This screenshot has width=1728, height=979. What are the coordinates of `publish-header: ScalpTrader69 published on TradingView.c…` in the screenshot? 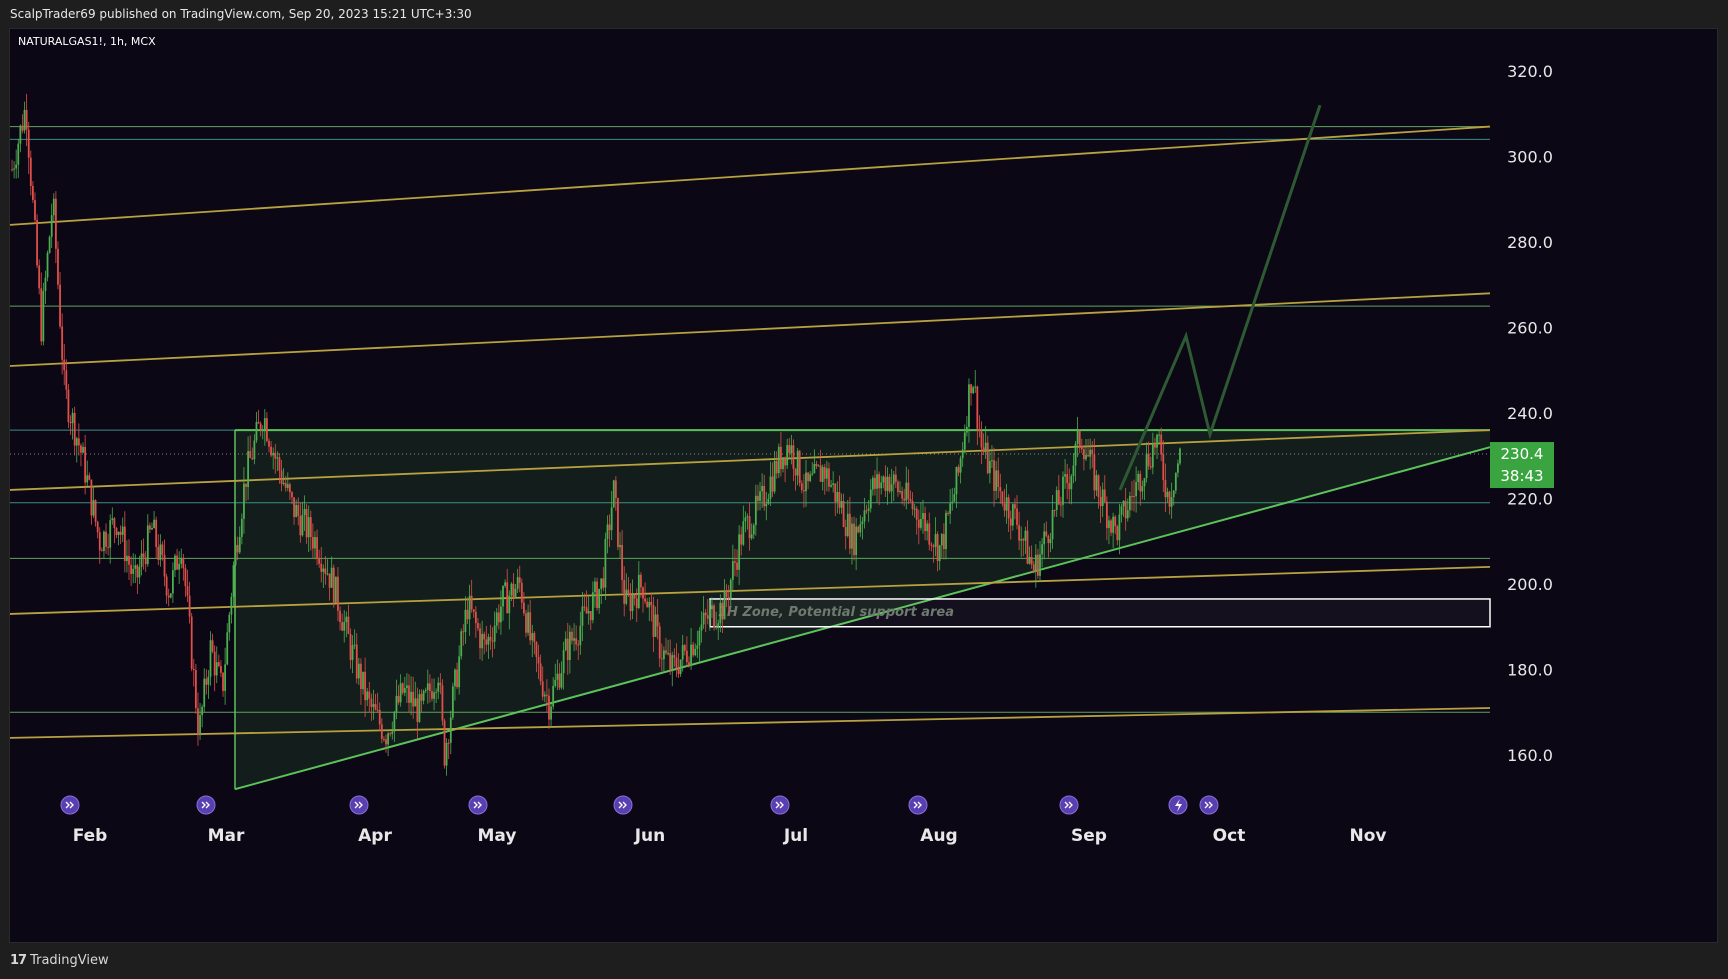 It's located at (864, 14).